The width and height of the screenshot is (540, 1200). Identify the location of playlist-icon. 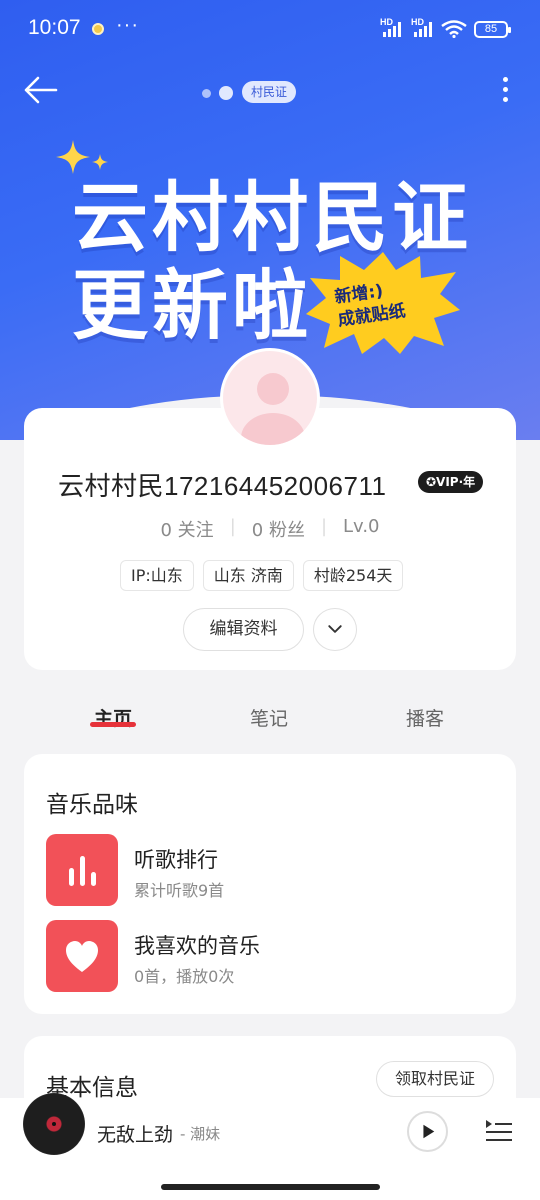
(499, 1131).